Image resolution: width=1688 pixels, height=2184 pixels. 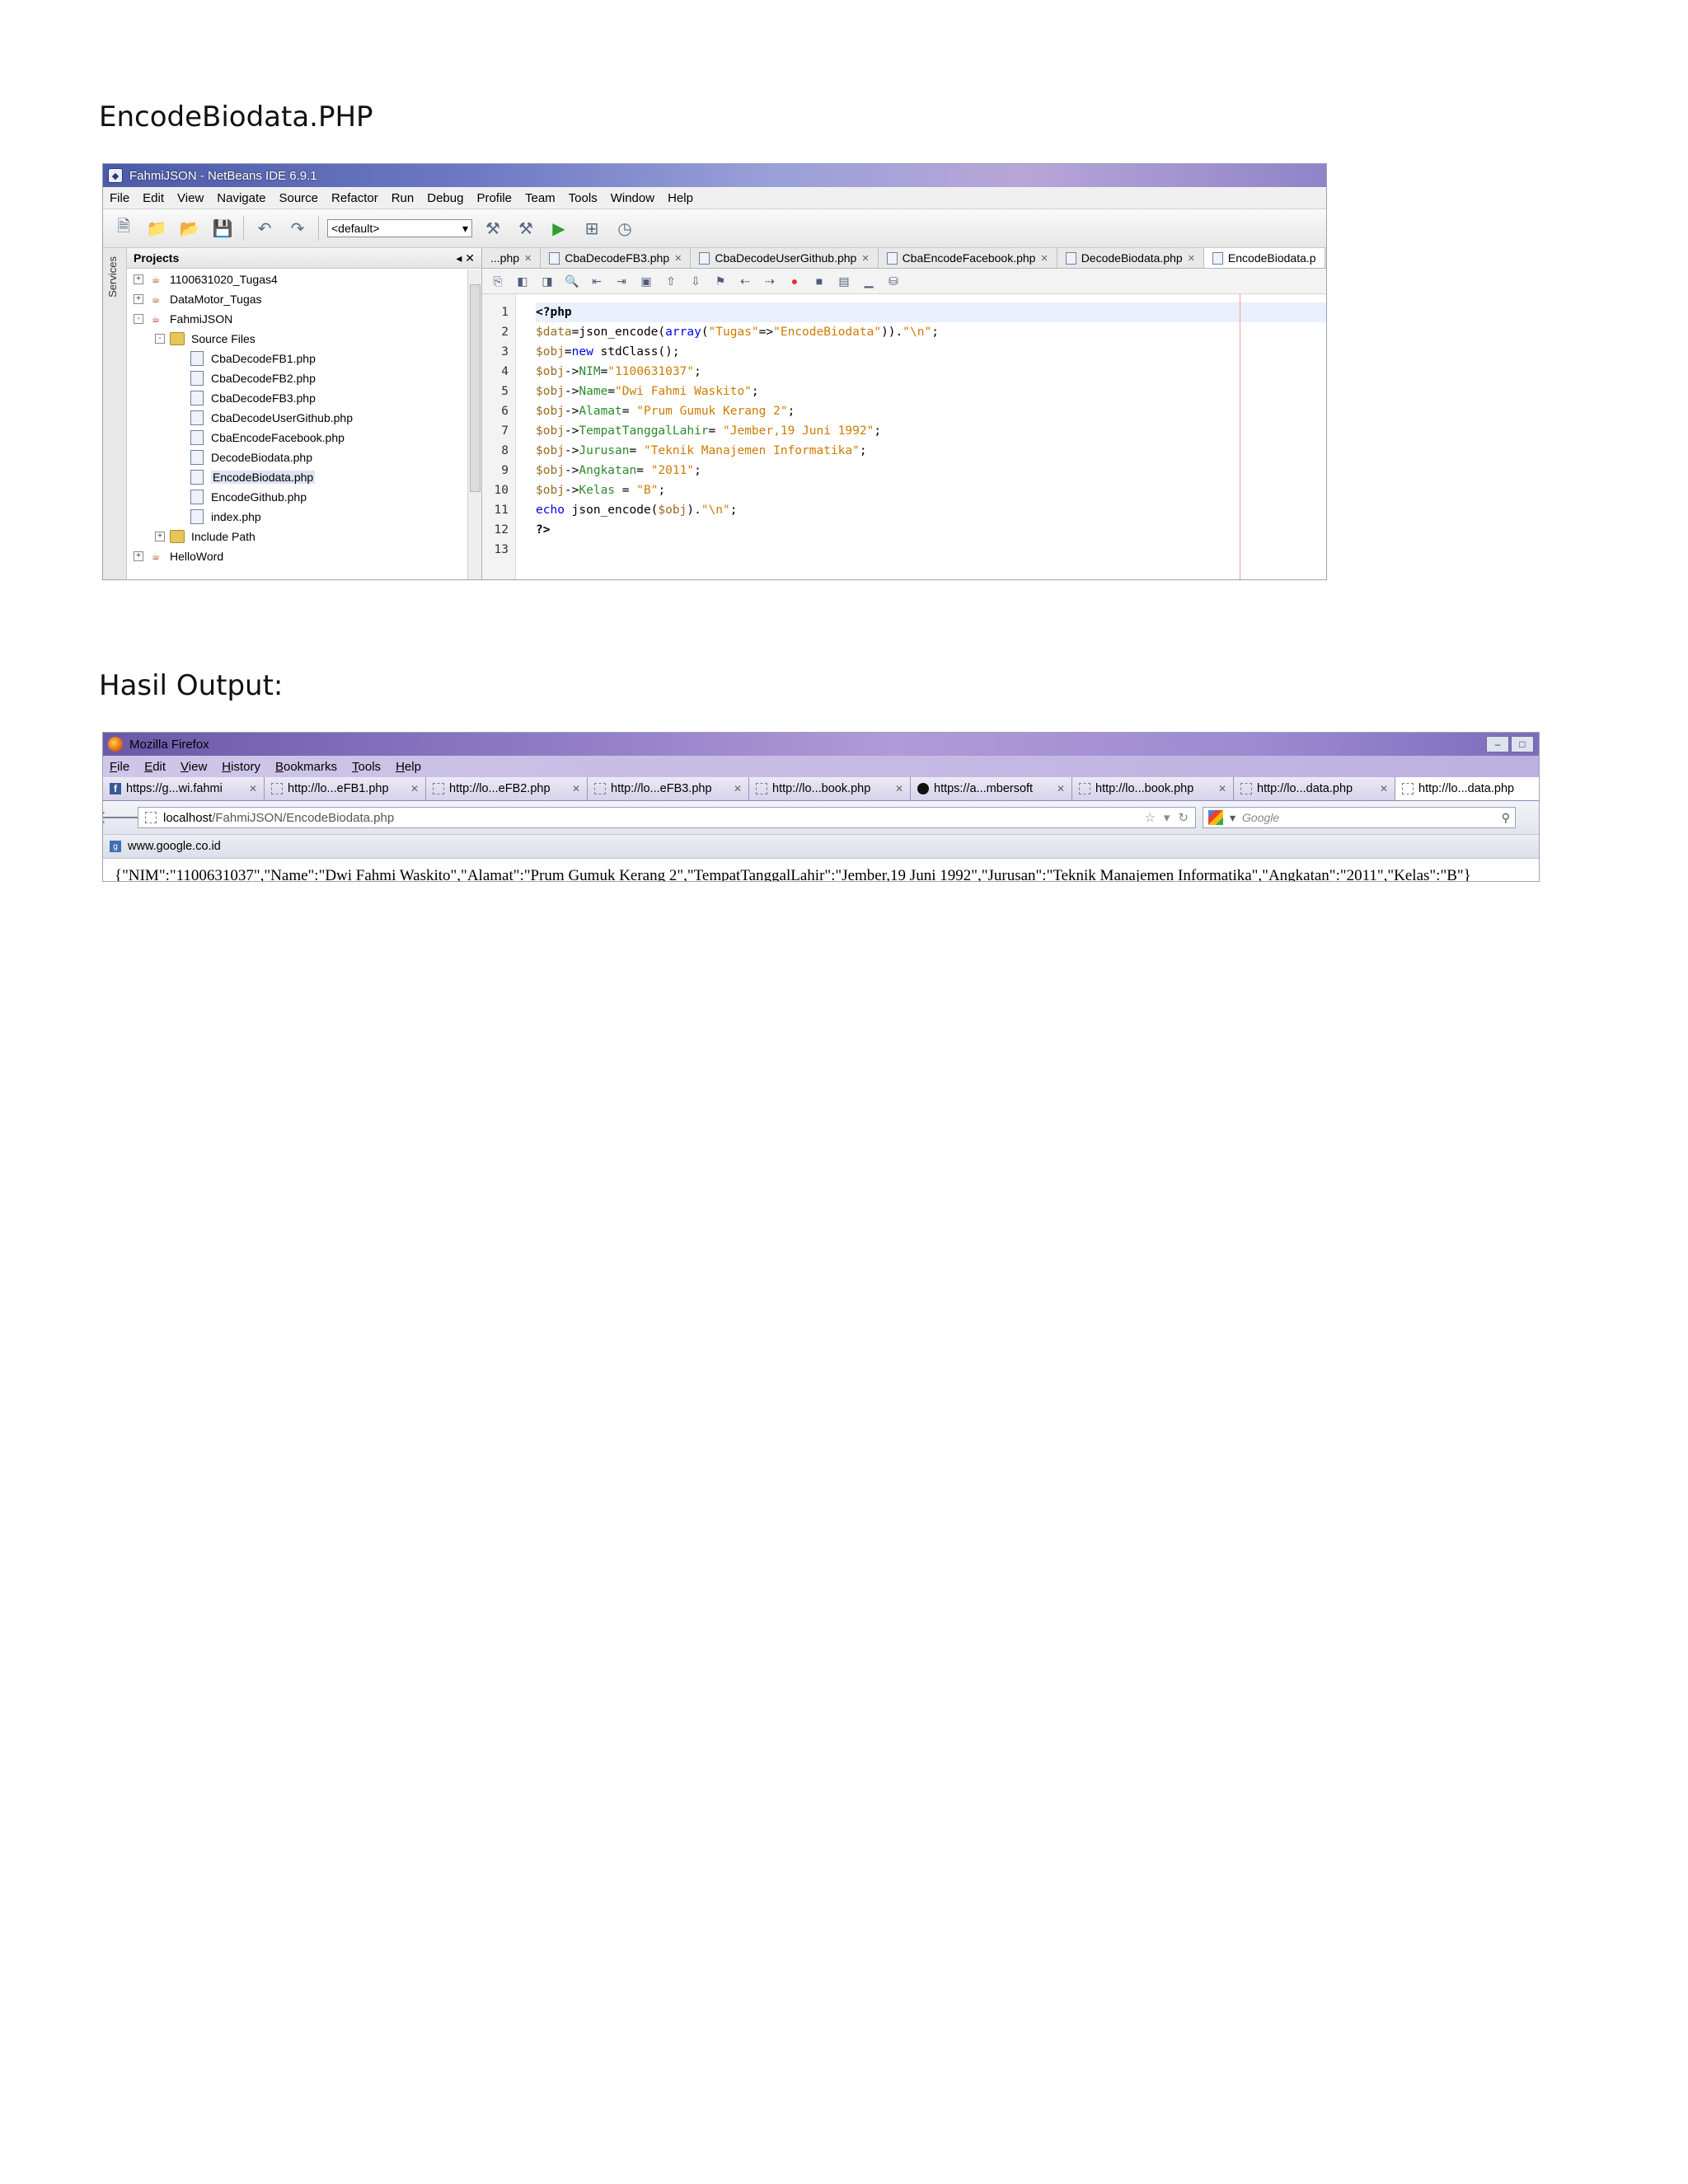 What do you see at coordinates (720, 281) in the screenshot?
I see `toggle-bookmark-icon: ⚑` at bounding box center [720, 281].